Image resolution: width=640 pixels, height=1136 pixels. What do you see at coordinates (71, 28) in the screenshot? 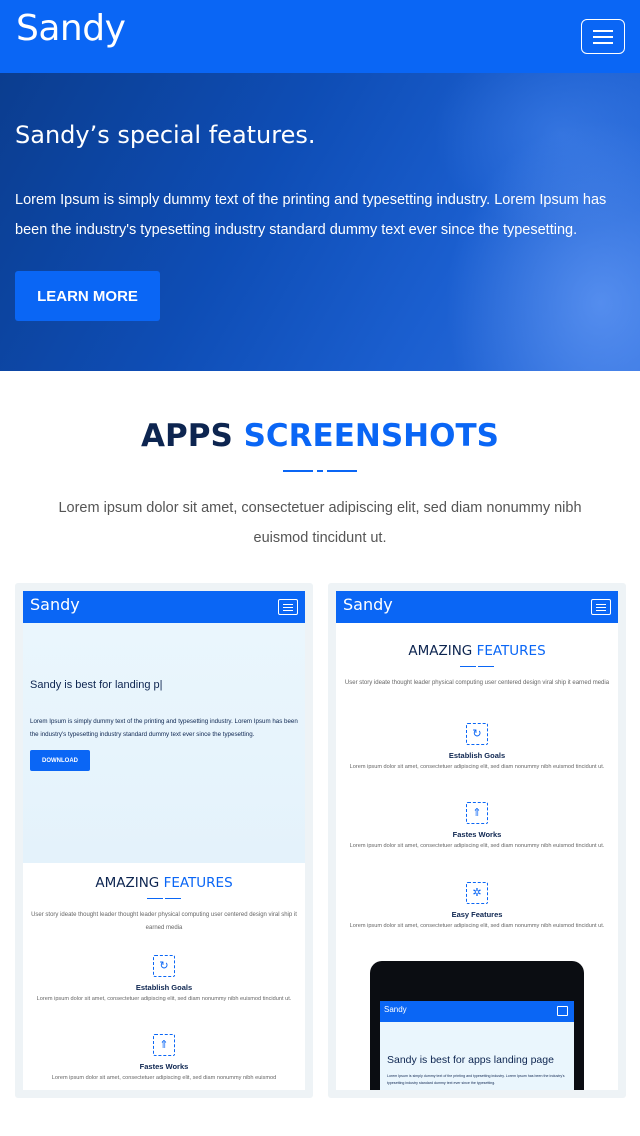
I see `brand-logo: Sandy` at bounding box center [71, 28].